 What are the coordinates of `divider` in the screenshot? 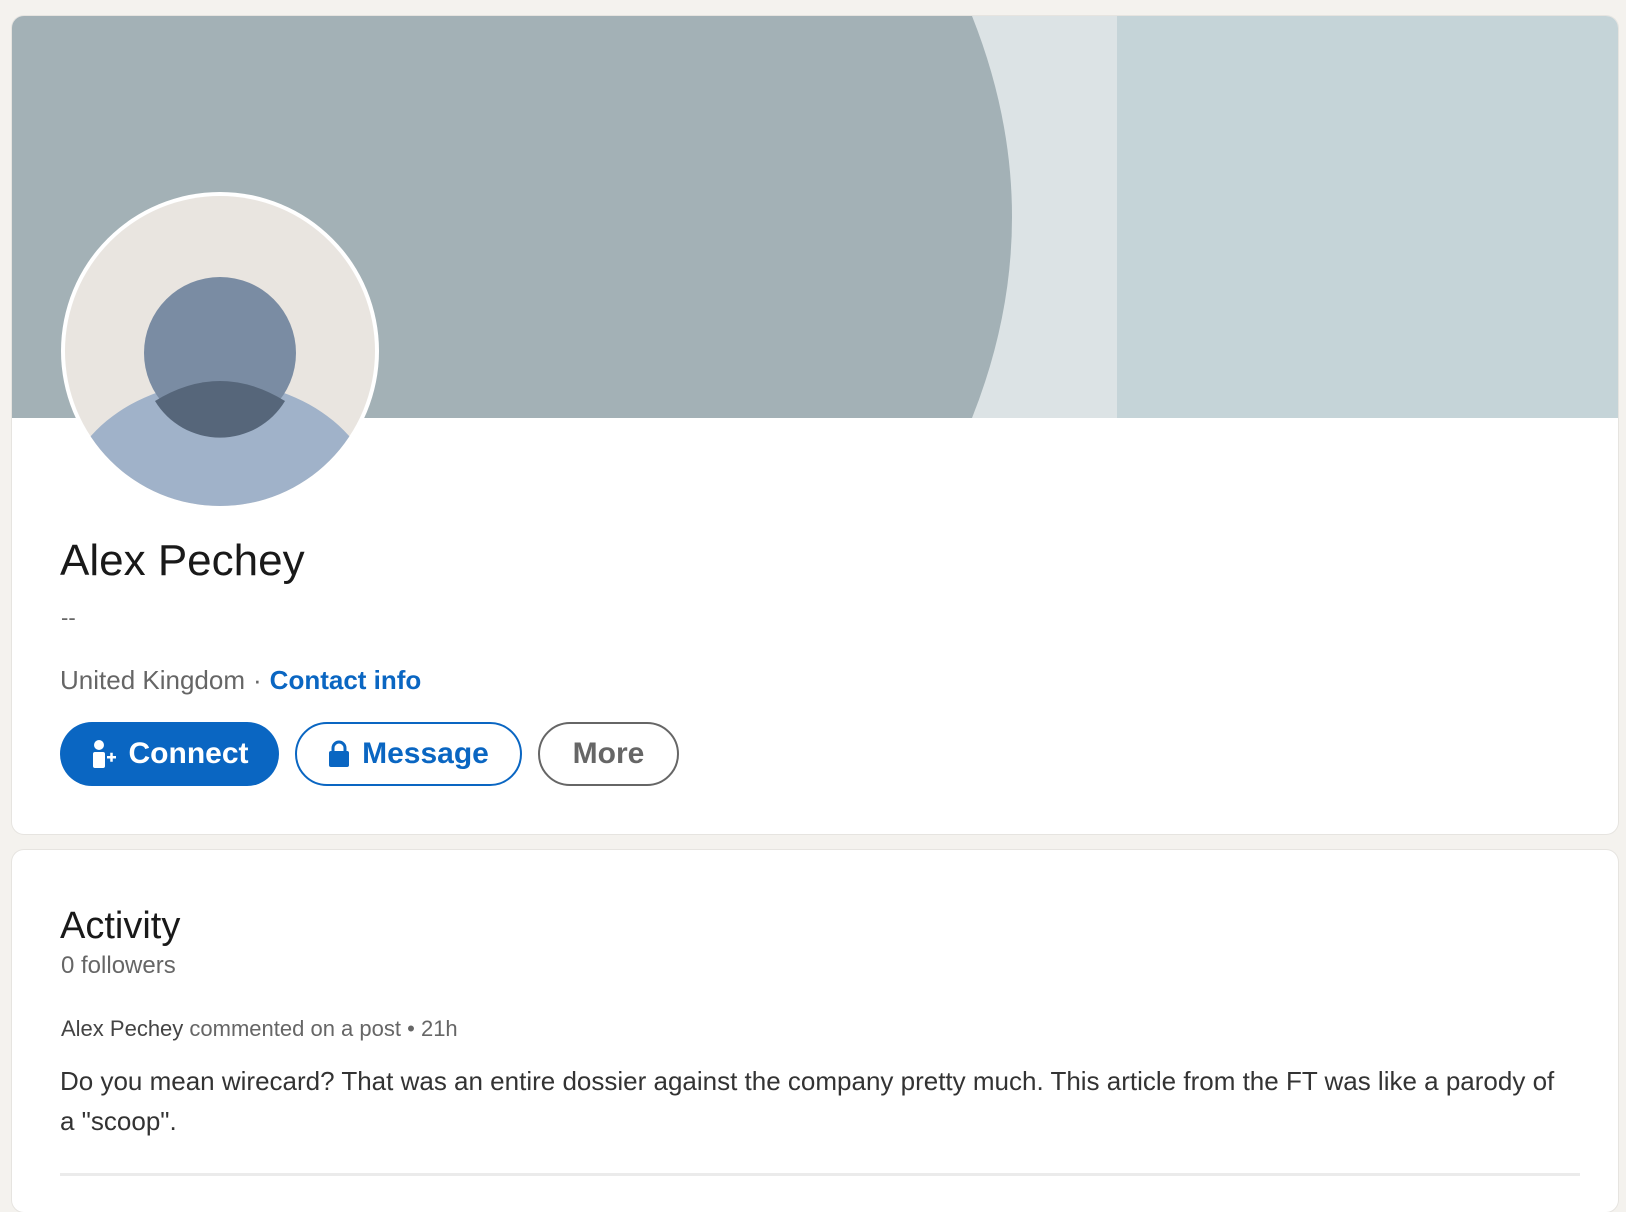 It's located at (820, 1174).